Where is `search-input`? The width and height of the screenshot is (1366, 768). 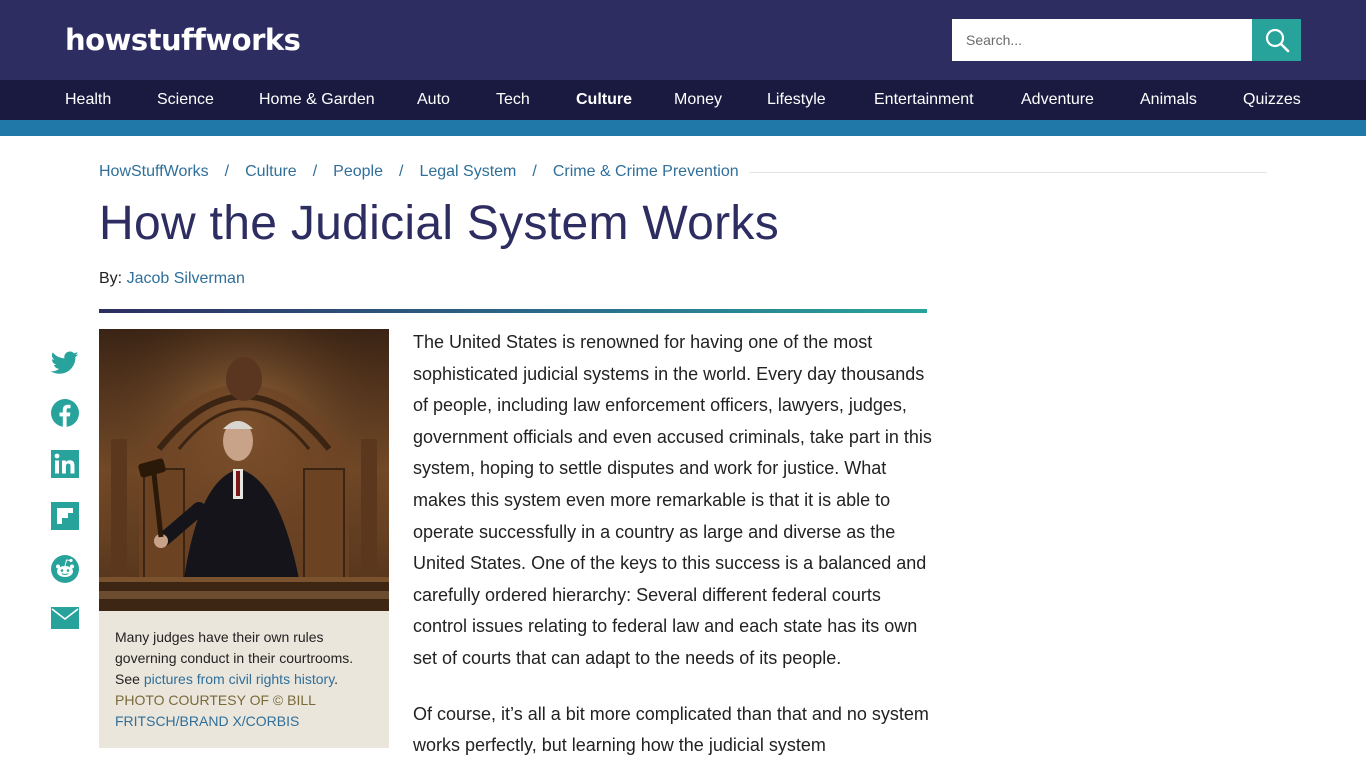
search-input is located at coordinates (1102, 40).